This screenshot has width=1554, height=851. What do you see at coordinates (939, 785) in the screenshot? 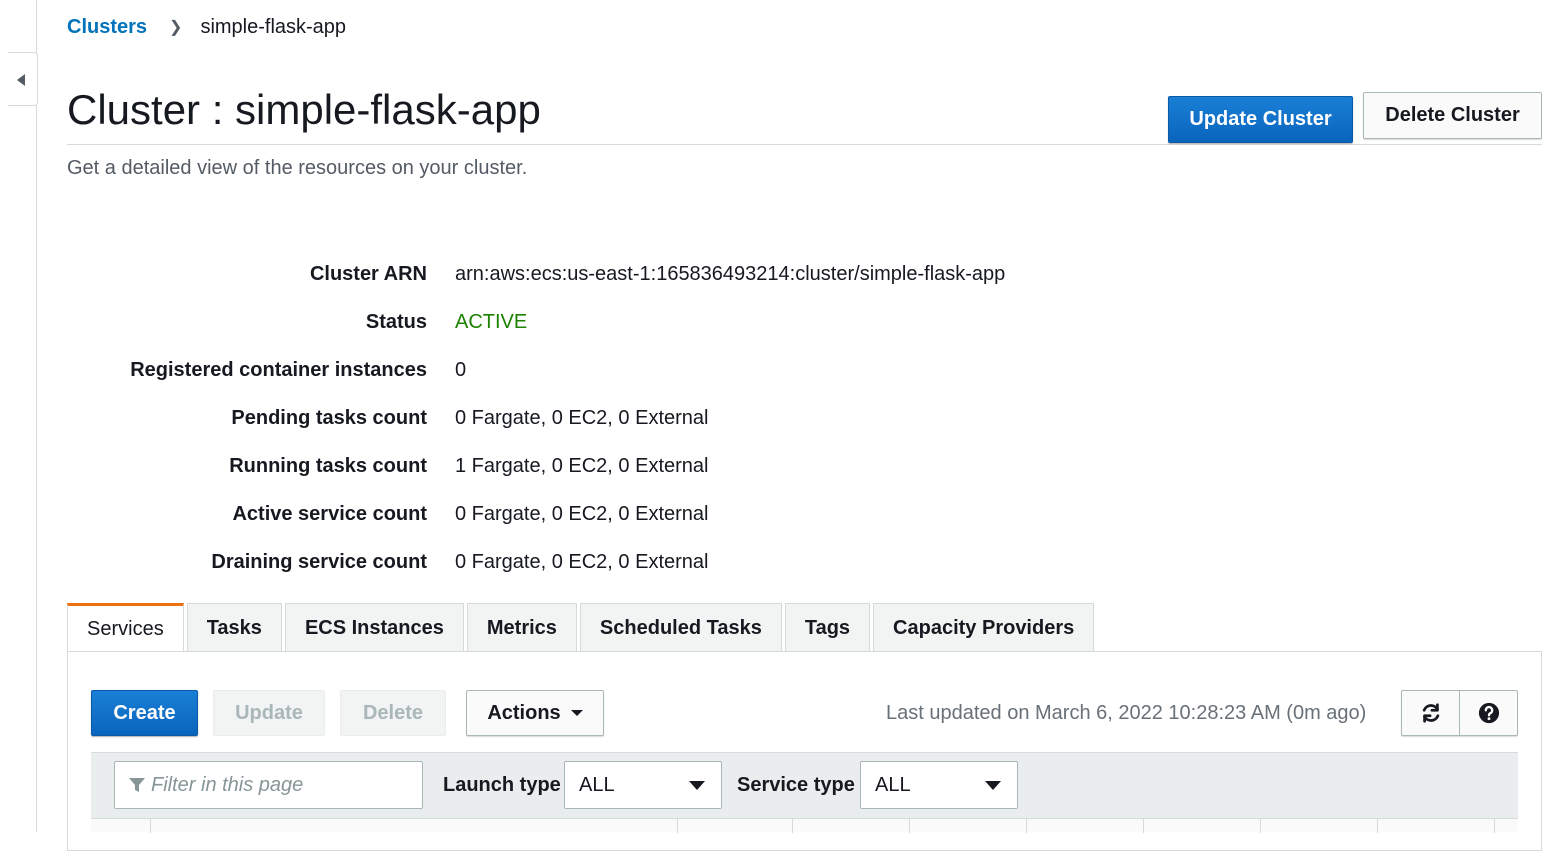
I see `service-type-select: ALL` at bounding box center [939, 785].